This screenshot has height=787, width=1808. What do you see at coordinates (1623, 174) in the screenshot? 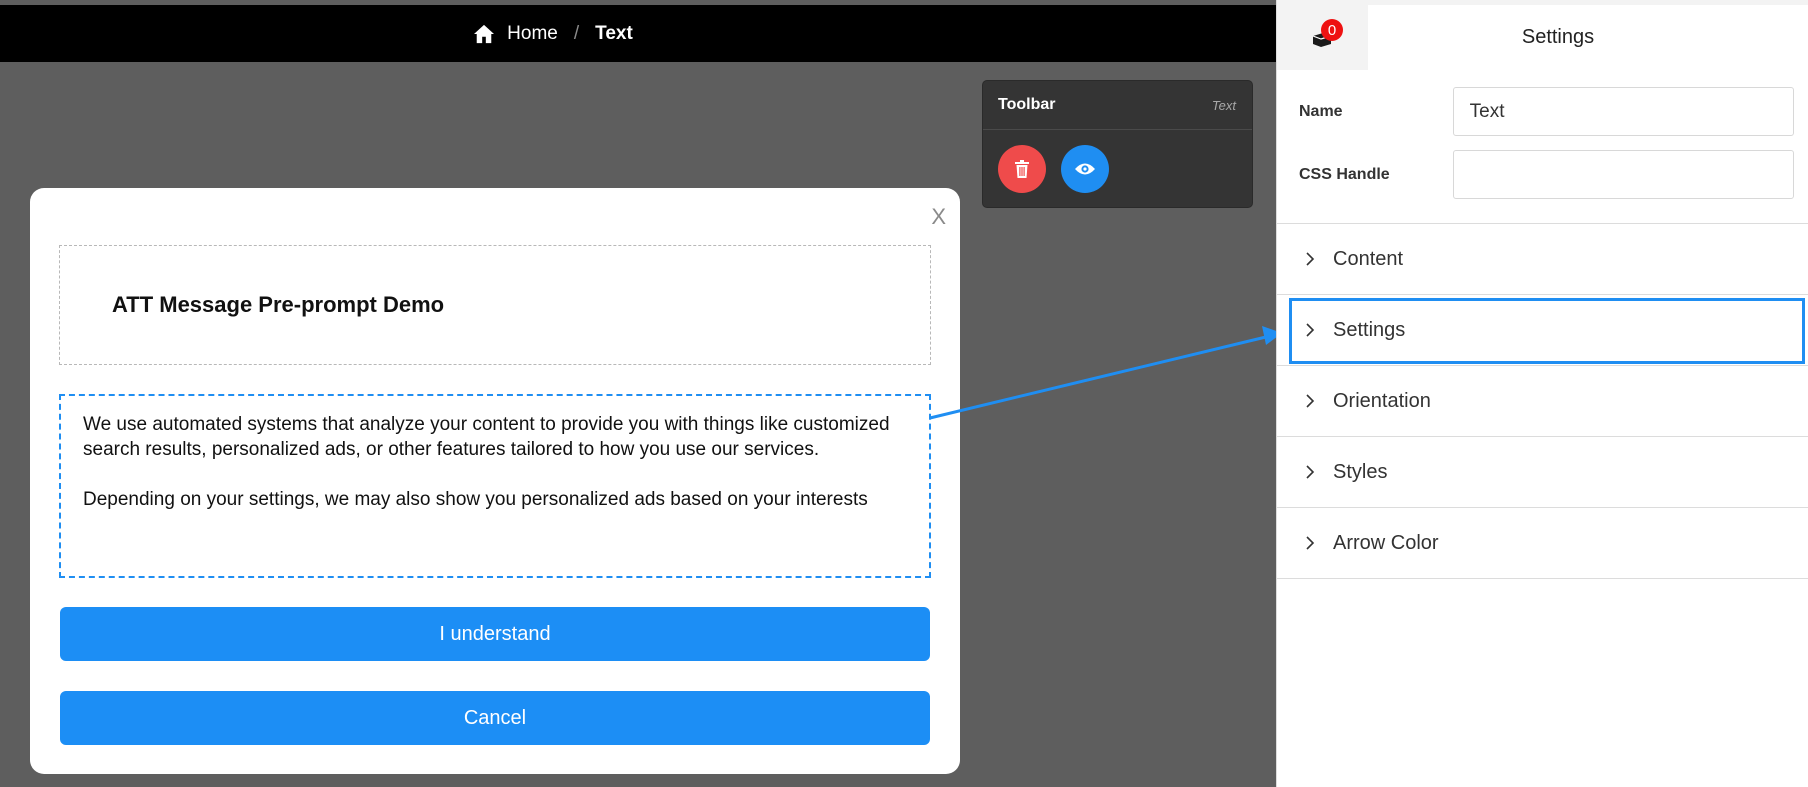
I see `css-handle-field` at bounding box center [1623, 174].